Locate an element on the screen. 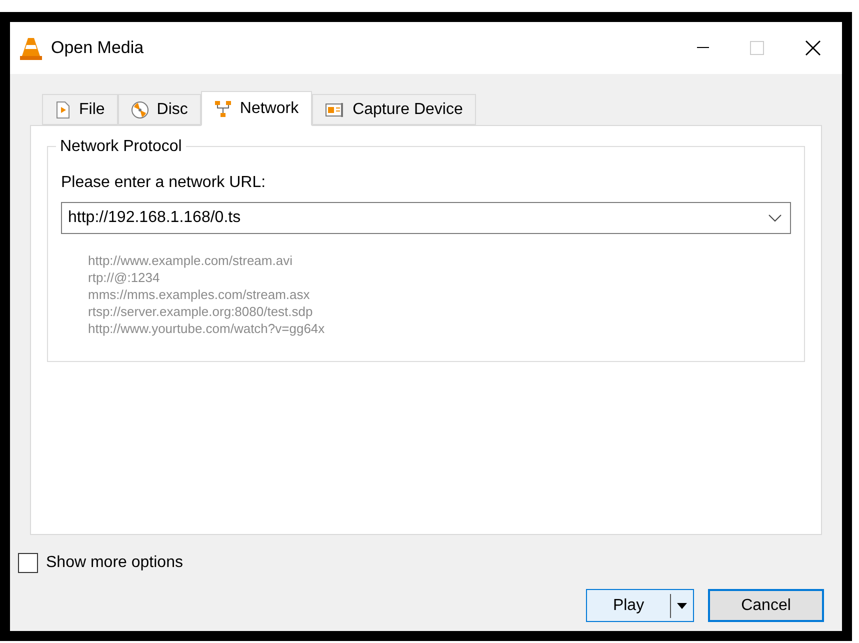 This screenshot has width=859, height=643. dropdown-arrow-icon is located at coordinates (682, 605).